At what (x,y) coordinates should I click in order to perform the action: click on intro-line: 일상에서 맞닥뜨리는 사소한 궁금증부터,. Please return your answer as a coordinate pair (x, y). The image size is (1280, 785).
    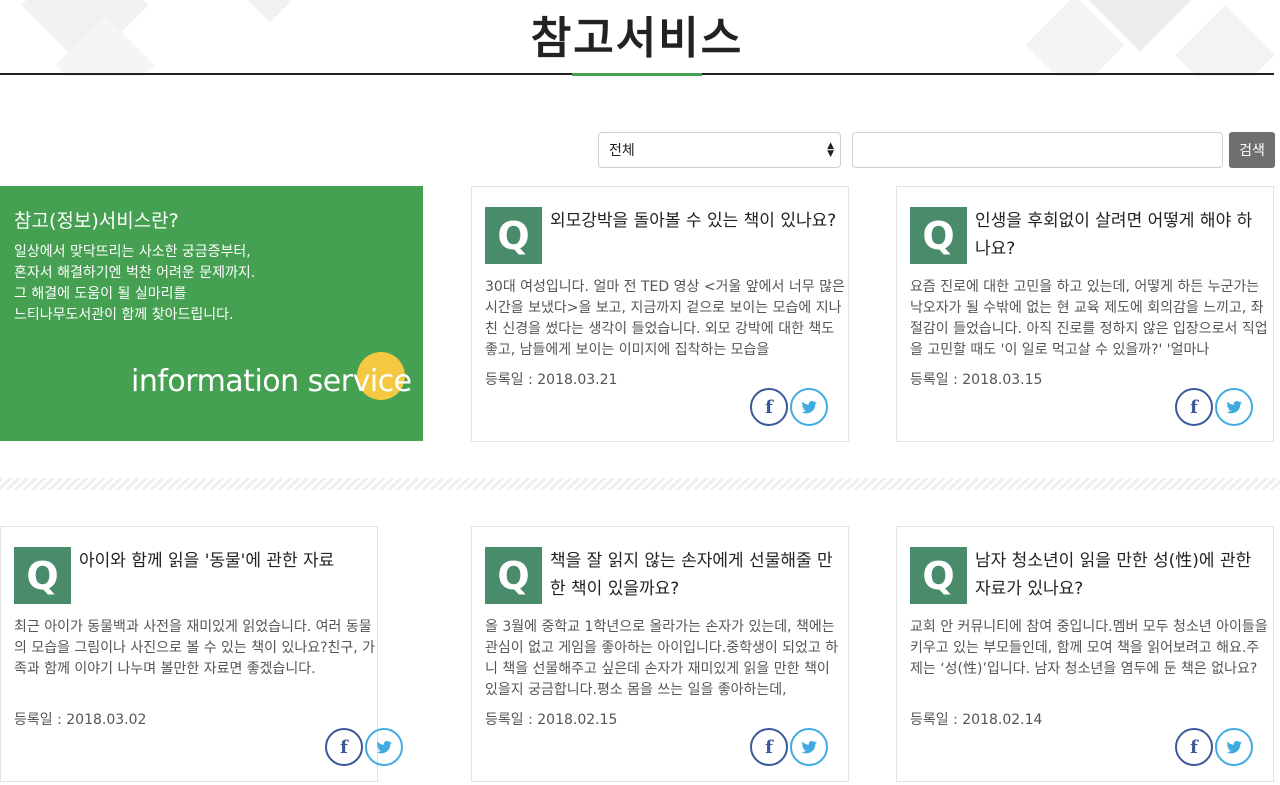
    Looking at the image, I should click on (132, 252).